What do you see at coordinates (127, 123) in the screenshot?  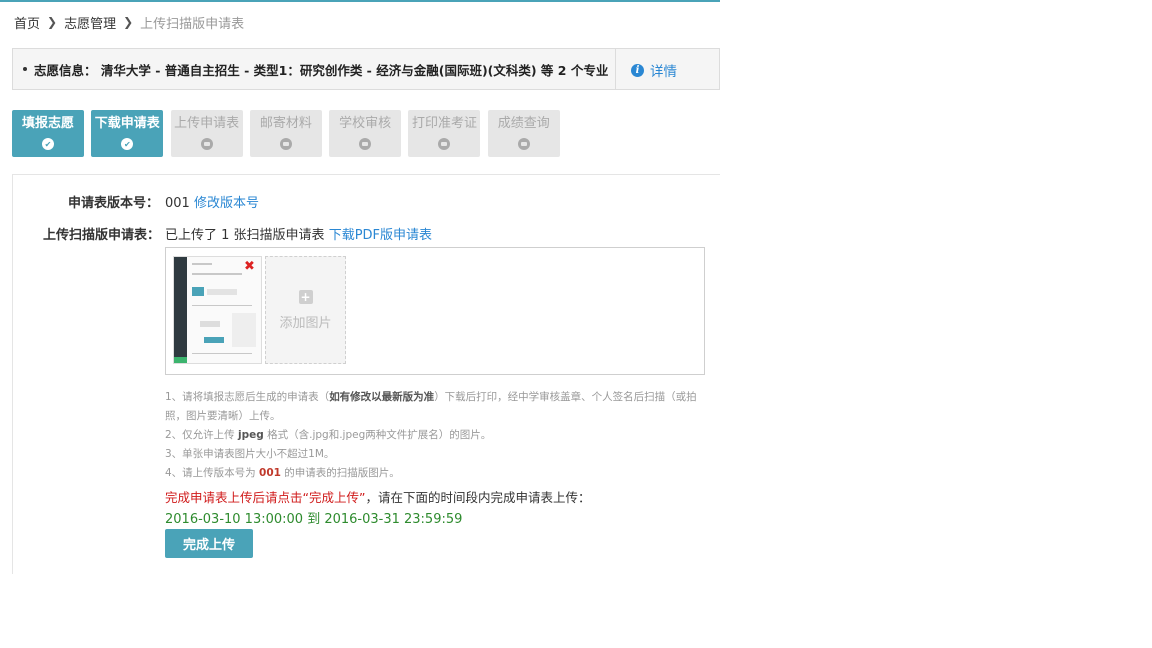 I see `step-label: 下载申请表` at bounding box center [127, 123].